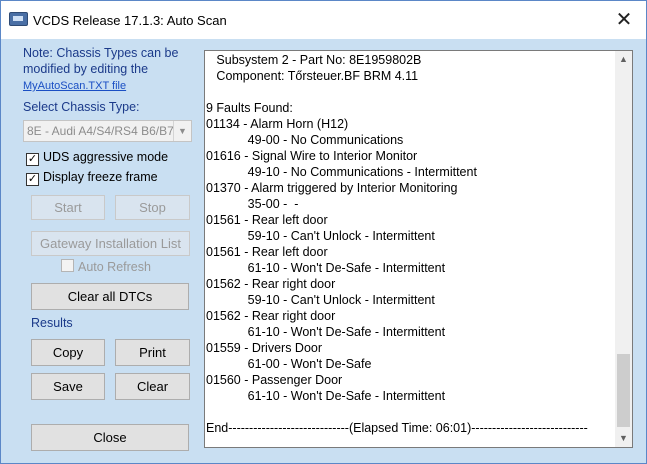 Image resolution: width=647 pixels, height=464 pixels. I want to click on chevron-down-icon: ▼, so click(182, 131).